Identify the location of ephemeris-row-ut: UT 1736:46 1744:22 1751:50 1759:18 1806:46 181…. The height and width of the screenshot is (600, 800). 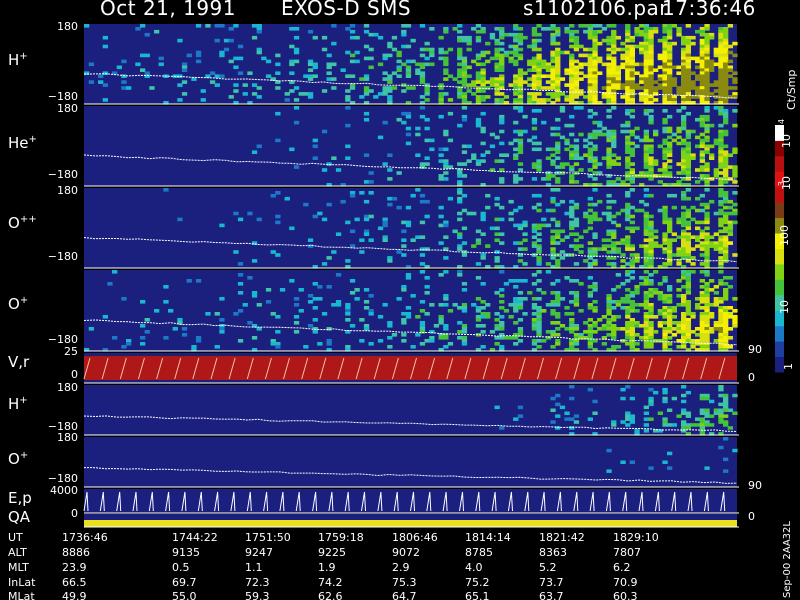
(333, 537).